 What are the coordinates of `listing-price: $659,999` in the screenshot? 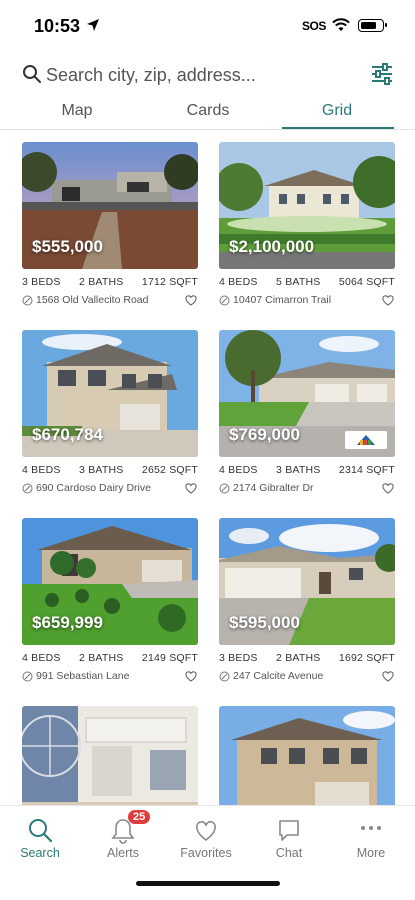 It's located at (67, 622).